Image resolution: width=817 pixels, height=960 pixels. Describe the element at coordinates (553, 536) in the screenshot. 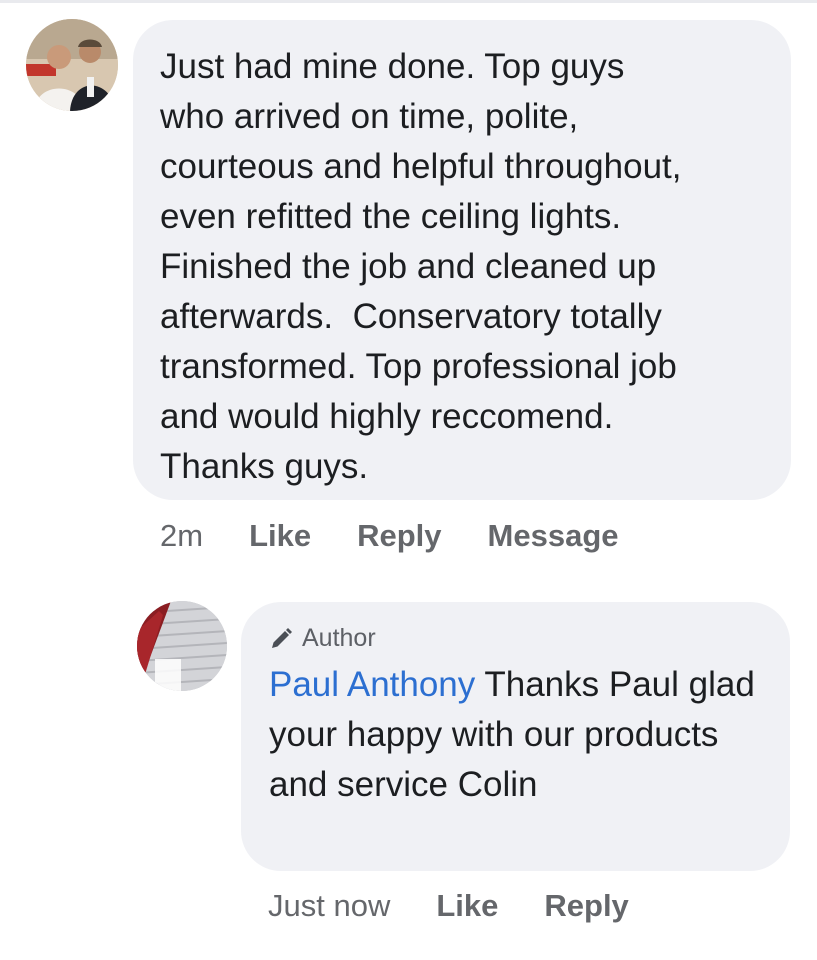

I see `message-button: Message` at that location.